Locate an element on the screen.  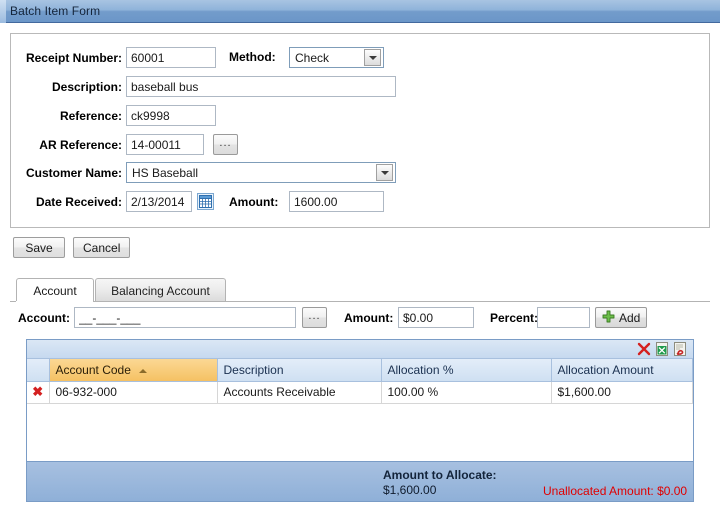
amount-to-allocate-label: Amount to Allocate: is located at coordinates (440, 475).